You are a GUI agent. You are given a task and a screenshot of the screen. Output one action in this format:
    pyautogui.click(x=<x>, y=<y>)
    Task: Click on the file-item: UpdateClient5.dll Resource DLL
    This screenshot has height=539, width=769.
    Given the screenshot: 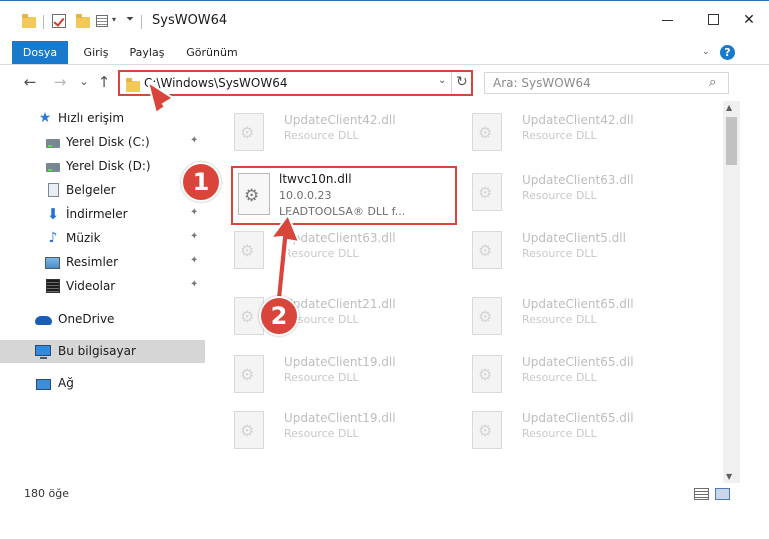 What is the action you would take?
    pyautogui.click(x=562, y=247)
    